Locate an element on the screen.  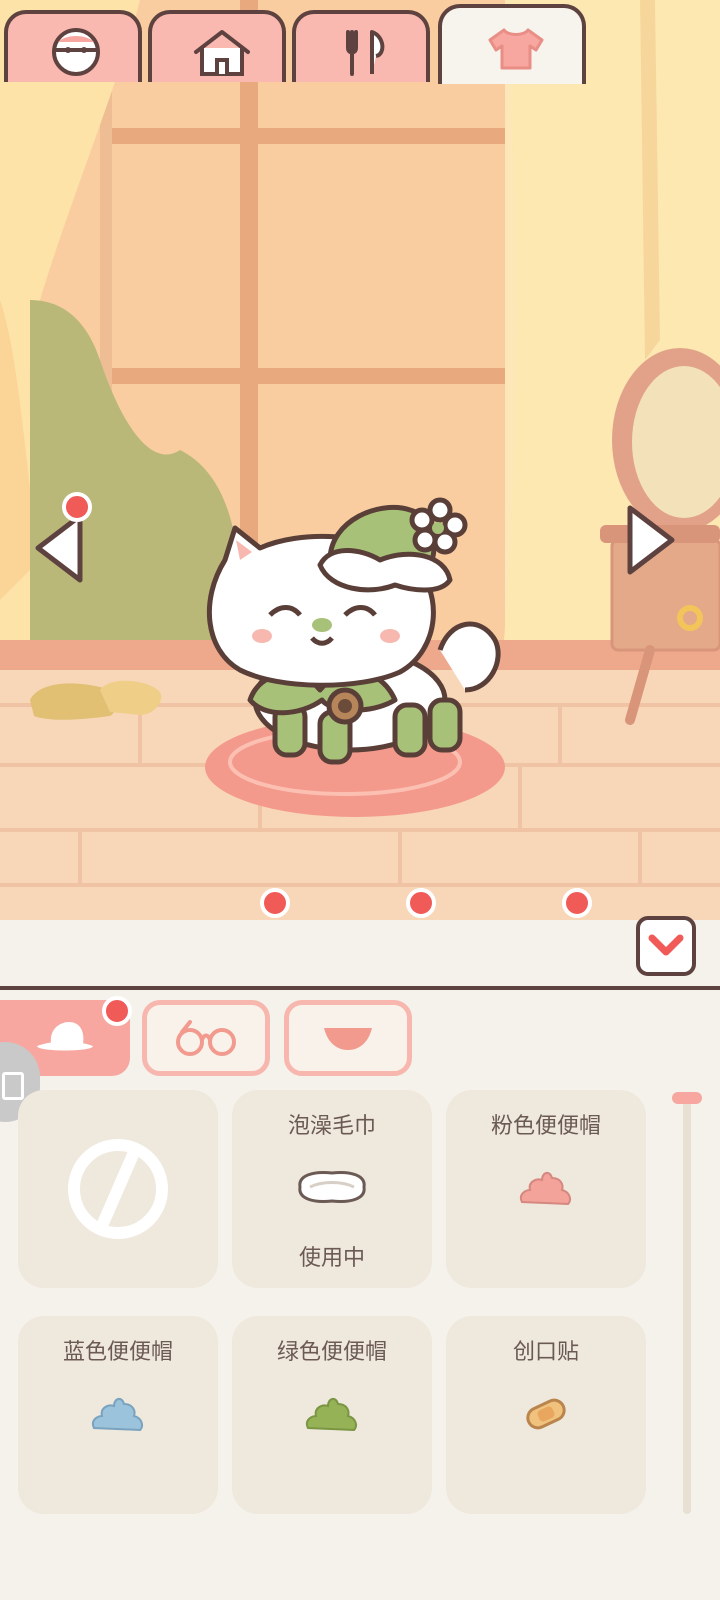
item-card-pink-poop-hat: 粉色便便帽 is located at coordinates (546, 1189).